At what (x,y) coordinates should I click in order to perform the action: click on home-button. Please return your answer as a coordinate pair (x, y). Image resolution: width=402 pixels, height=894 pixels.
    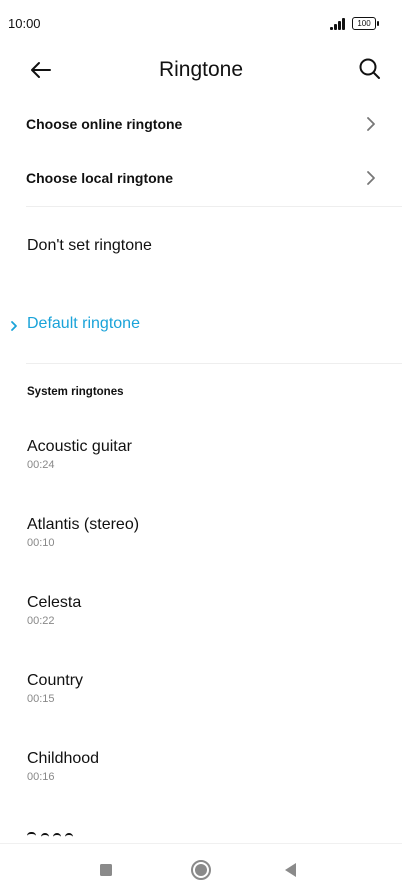
    Looking at the image, I should click on (201, 870).